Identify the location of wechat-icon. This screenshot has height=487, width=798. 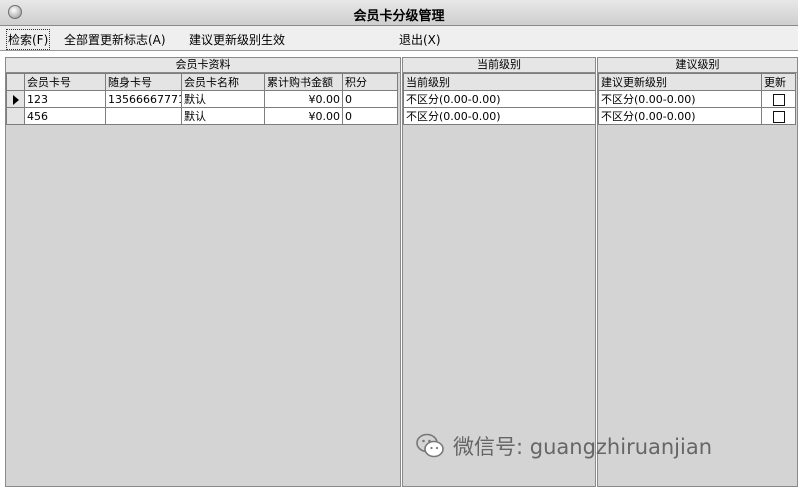
(430, 445).